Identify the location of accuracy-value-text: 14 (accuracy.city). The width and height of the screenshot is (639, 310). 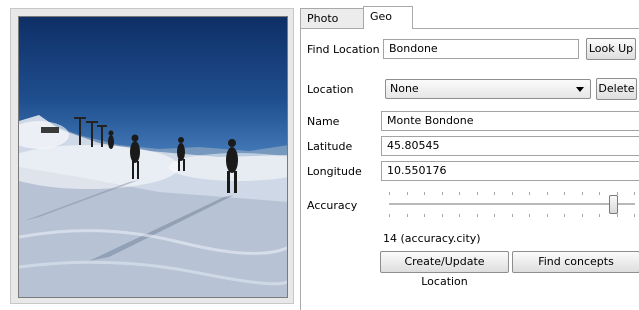
(432, 238).